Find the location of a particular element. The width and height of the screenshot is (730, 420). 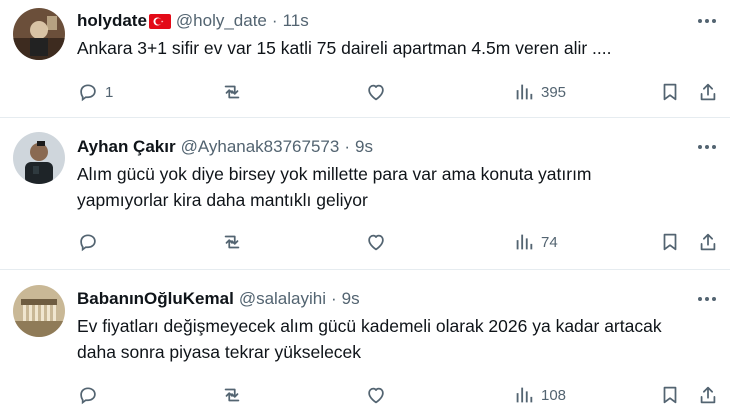

tweet-header: Ayhan Çakır @Ayhanak83767573 · 9s is located at coordinates (398, 147).